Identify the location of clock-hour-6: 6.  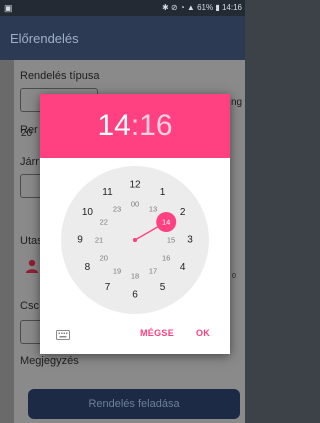
(135, 295).